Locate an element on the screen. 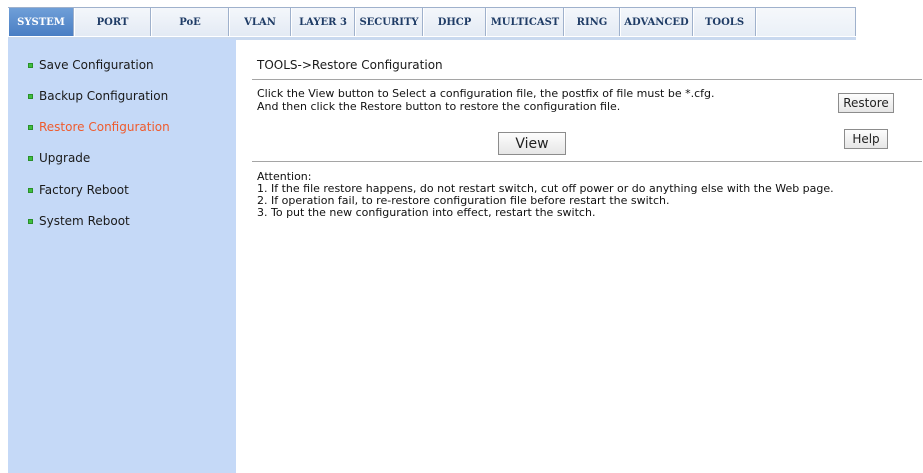 This screenshot has width=923, height=473. tab-system: SYSTEM is located at coordinates (41, 22).